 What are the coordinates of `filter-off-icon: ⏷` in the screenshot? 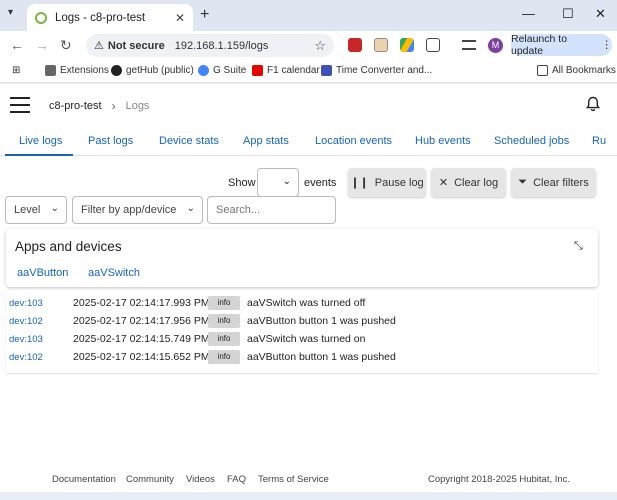 It's located at (523, 182).